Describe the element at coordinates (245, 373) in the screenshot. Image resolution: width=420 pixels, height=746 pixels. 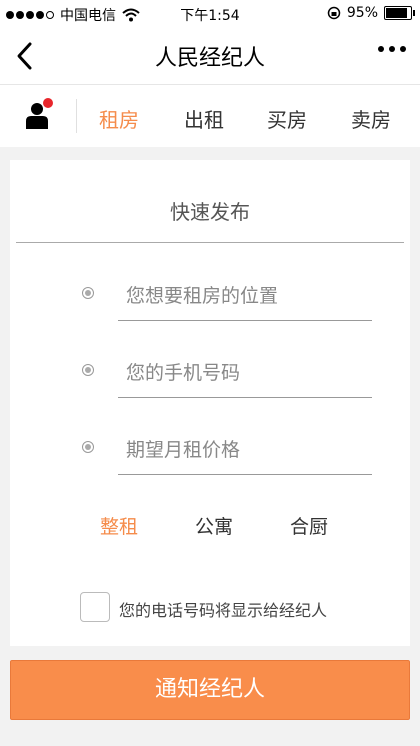
I see `phone-input` at that location.